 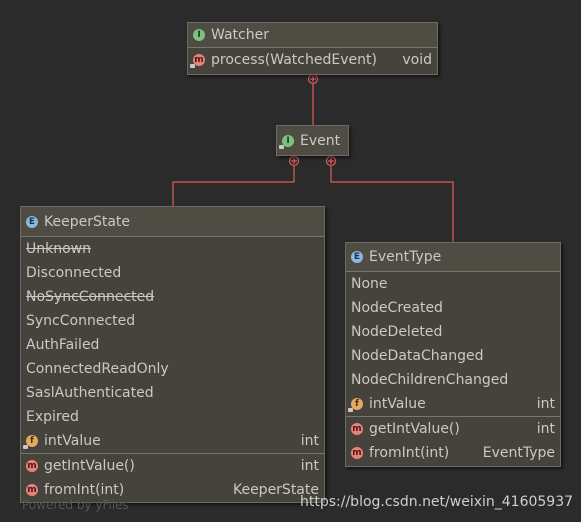 What do you see at coordinates (52, 417) in the screenshot?
I see `constant-label: Expired` at bounding box center [52, 417].